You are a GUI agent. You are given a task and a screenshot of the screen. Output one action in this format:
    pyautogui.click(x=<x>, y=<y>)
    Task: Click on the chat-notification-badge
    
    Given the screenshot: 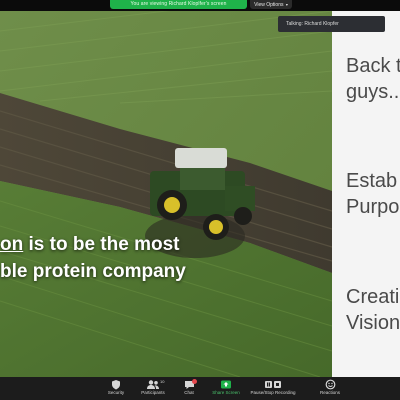 What is the action you would take?
    pyautogui.click(x=194, y=381)
    